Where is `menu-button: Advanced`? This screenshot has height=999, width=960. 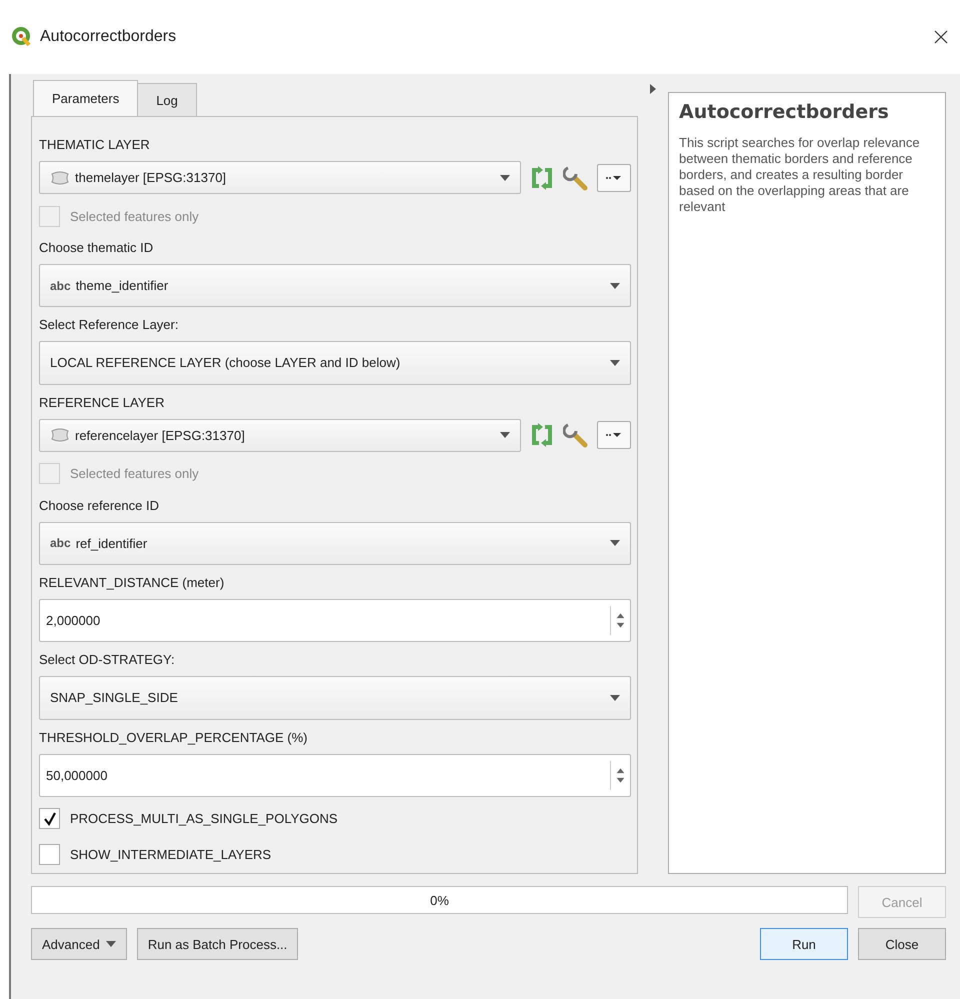 menu-button: Advanced is located at coordinates (79, 944).